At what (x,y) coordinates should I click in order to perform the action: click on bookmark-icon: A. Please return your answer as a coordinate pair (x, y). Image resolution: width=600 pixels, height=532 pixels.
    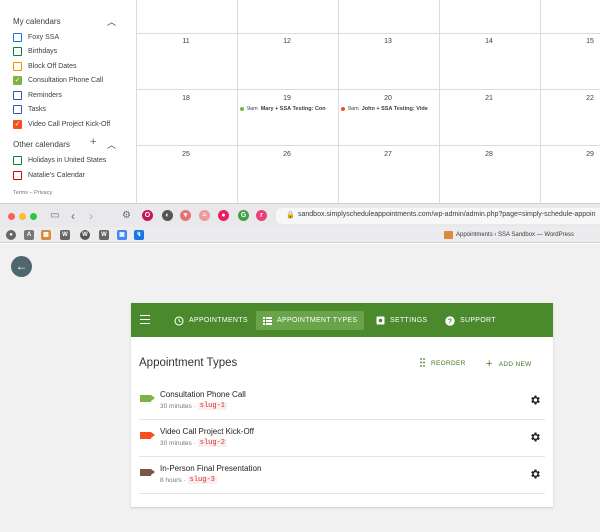
    Looking at the image, I should click on (29, 235).